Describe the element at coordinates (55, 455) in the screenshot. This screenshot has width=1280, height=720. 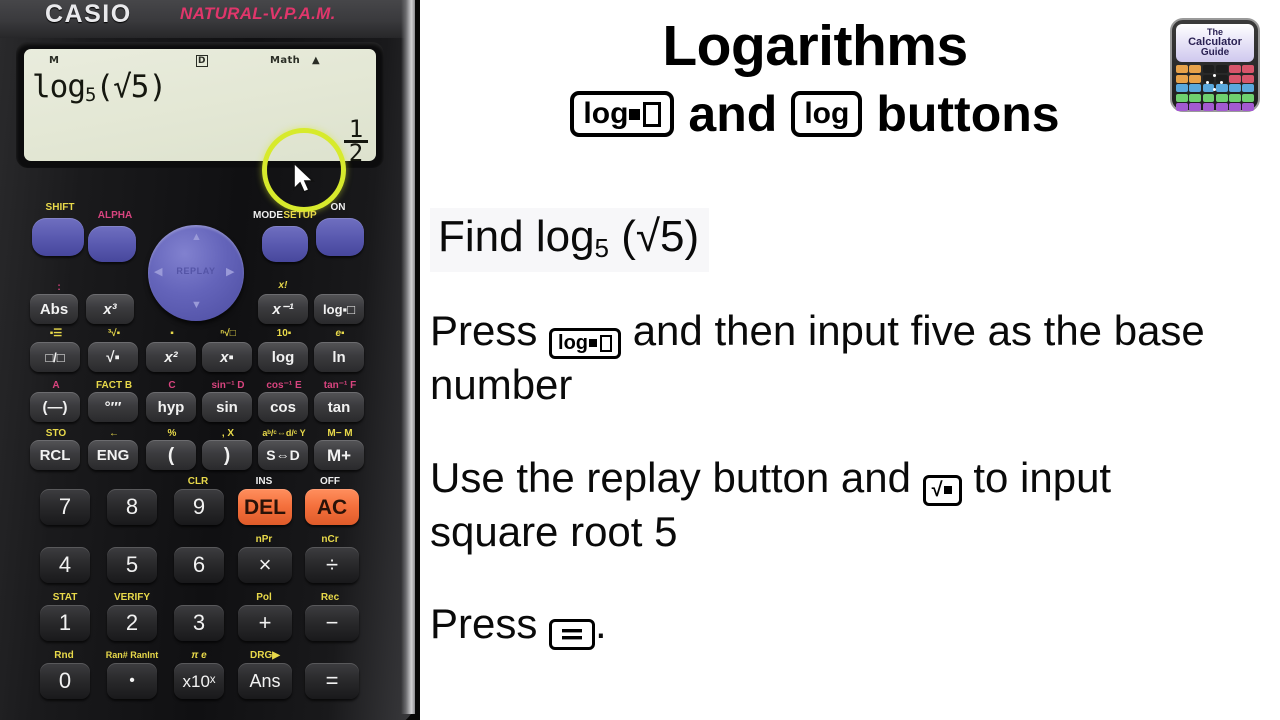
I see `key-rcl: RCL` at that location.